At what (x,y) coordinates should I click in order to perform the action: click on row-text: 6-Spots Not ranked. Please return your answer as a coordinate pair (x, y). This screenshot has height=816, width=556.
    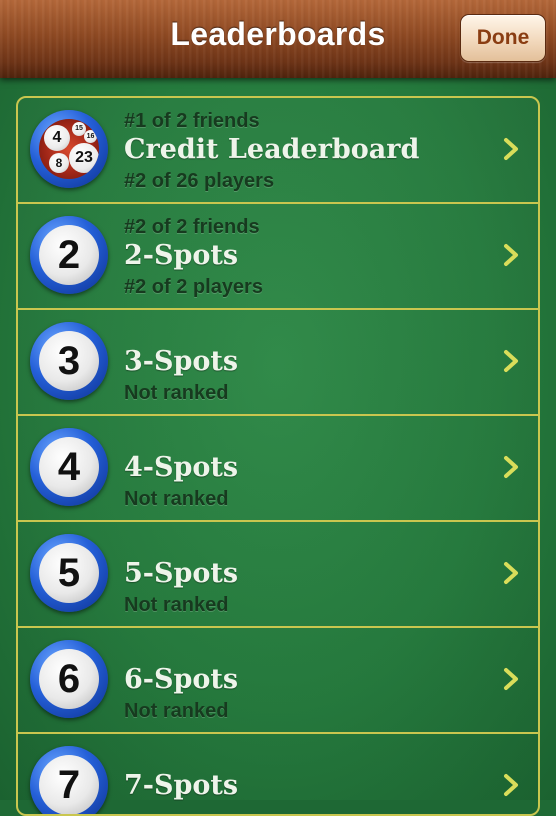
    Looking at the image, I should click on (309, 680).